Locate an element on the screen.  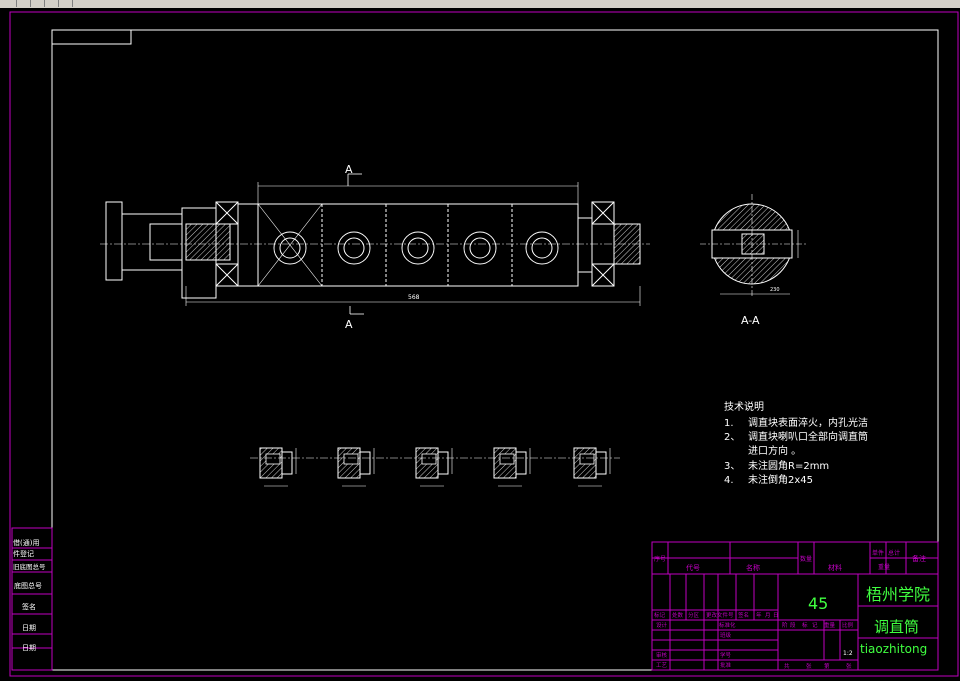
hdr-qty: 数量 is located at coordinates (806, 559).